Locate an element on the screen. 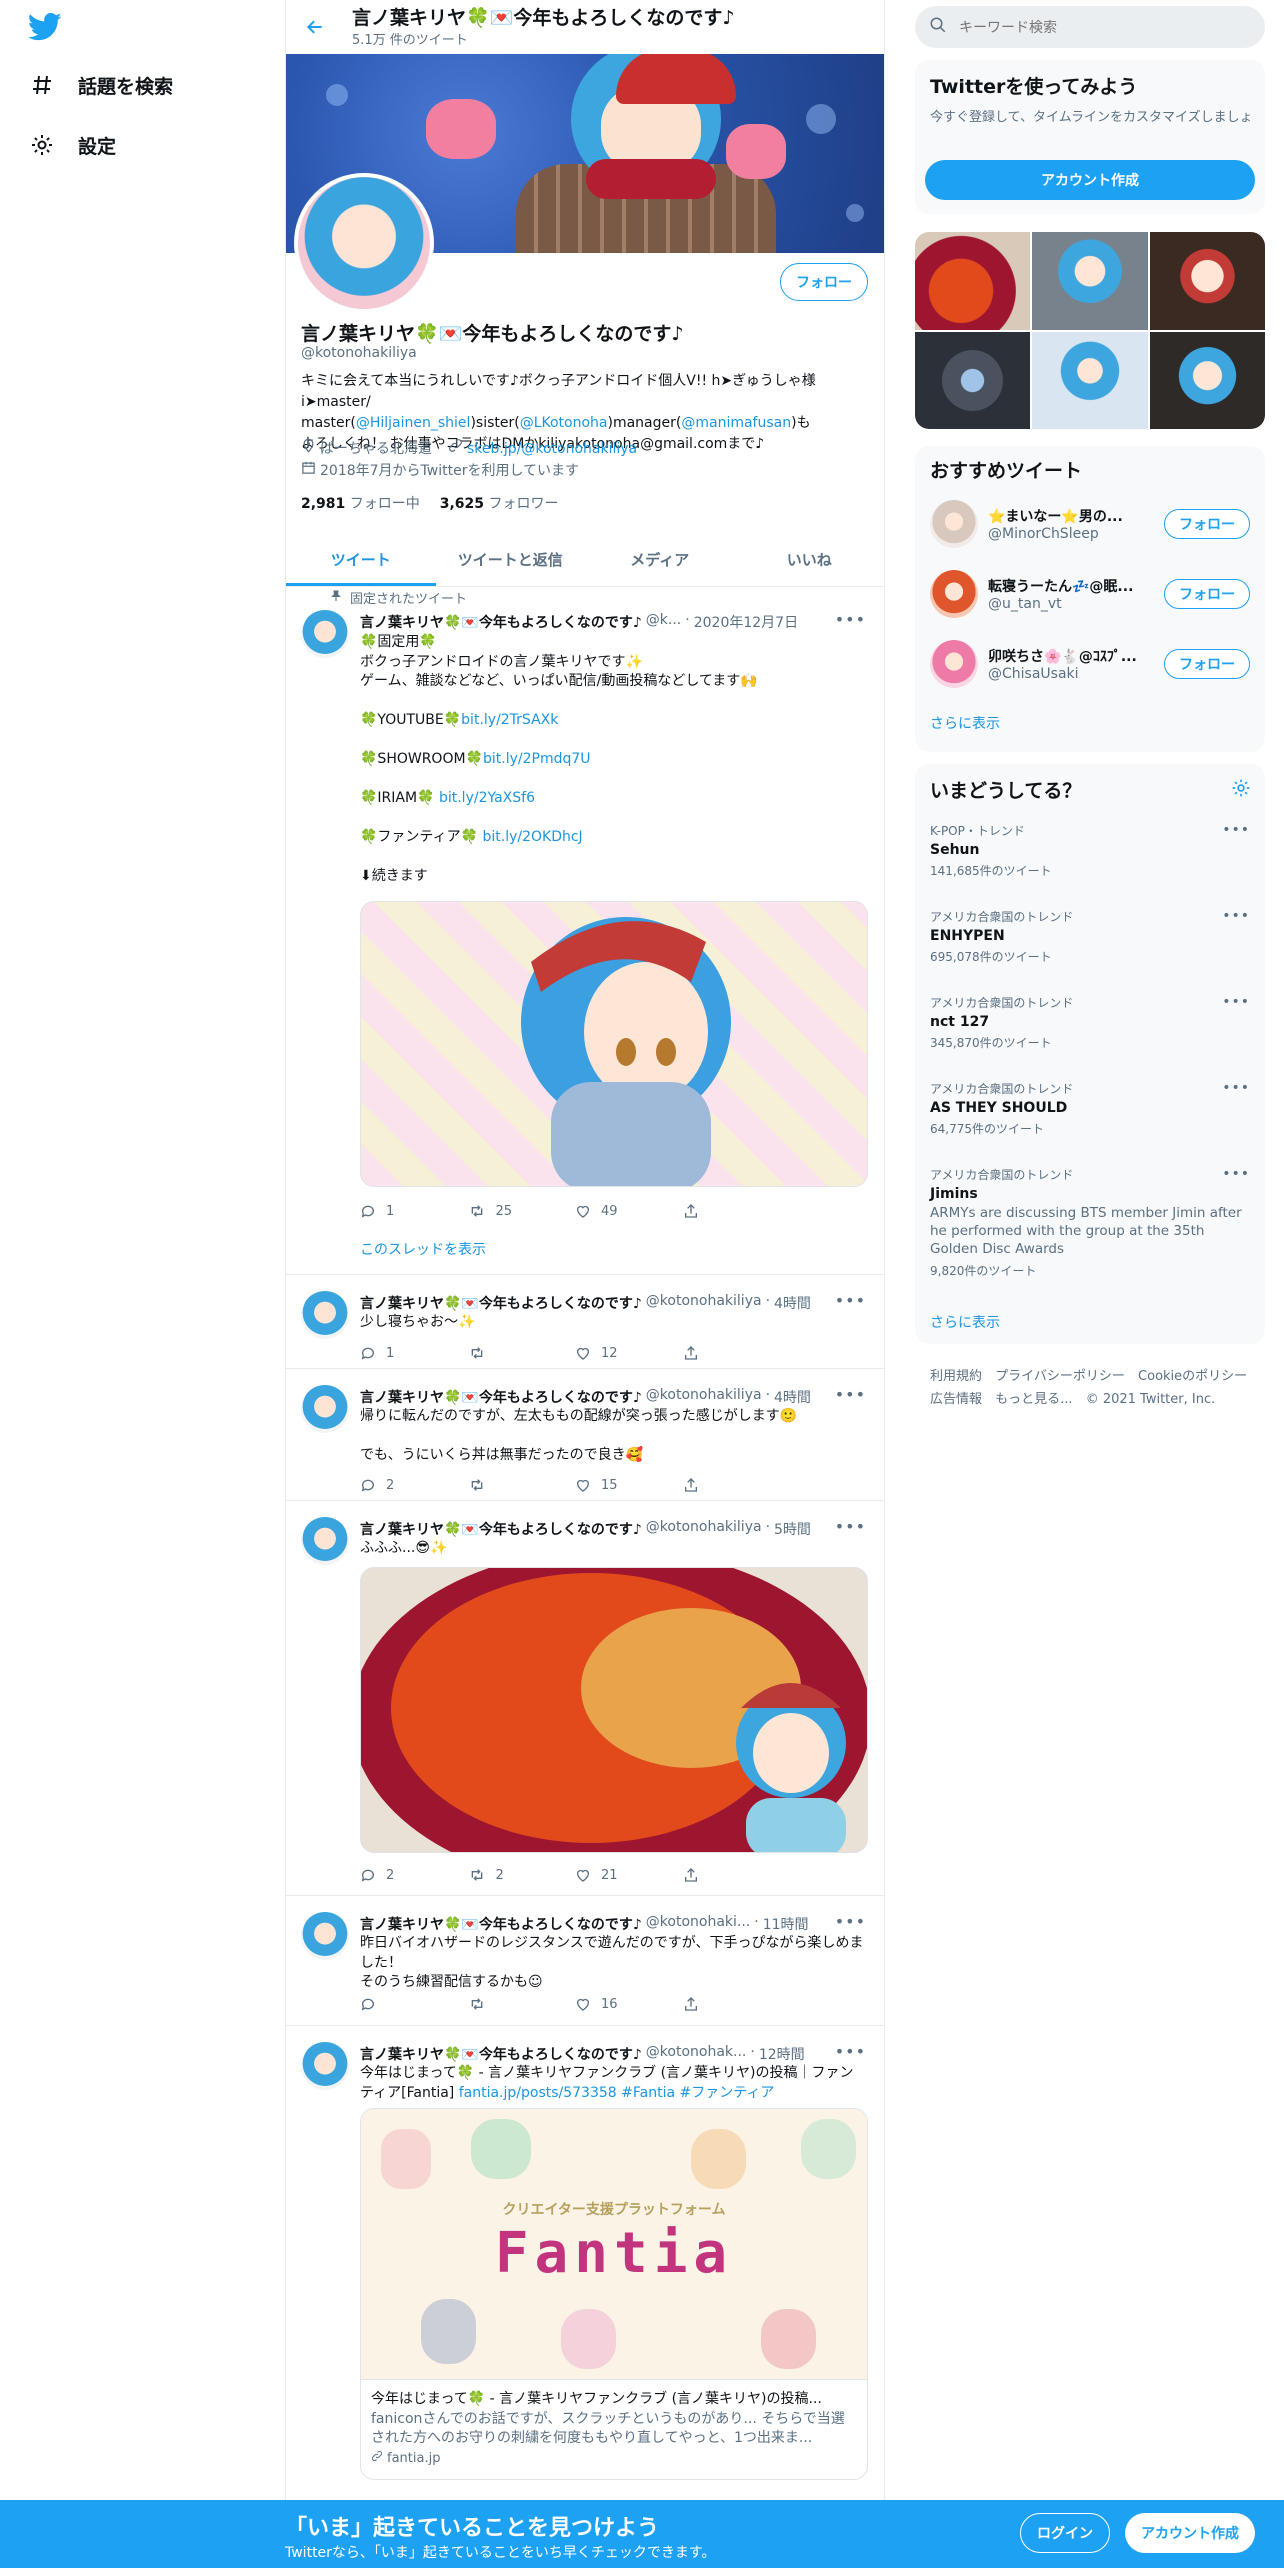 Image resolution: width=1284 pixels, height=2568 pixels. tweet-image is located at coordinates (614, 1044).